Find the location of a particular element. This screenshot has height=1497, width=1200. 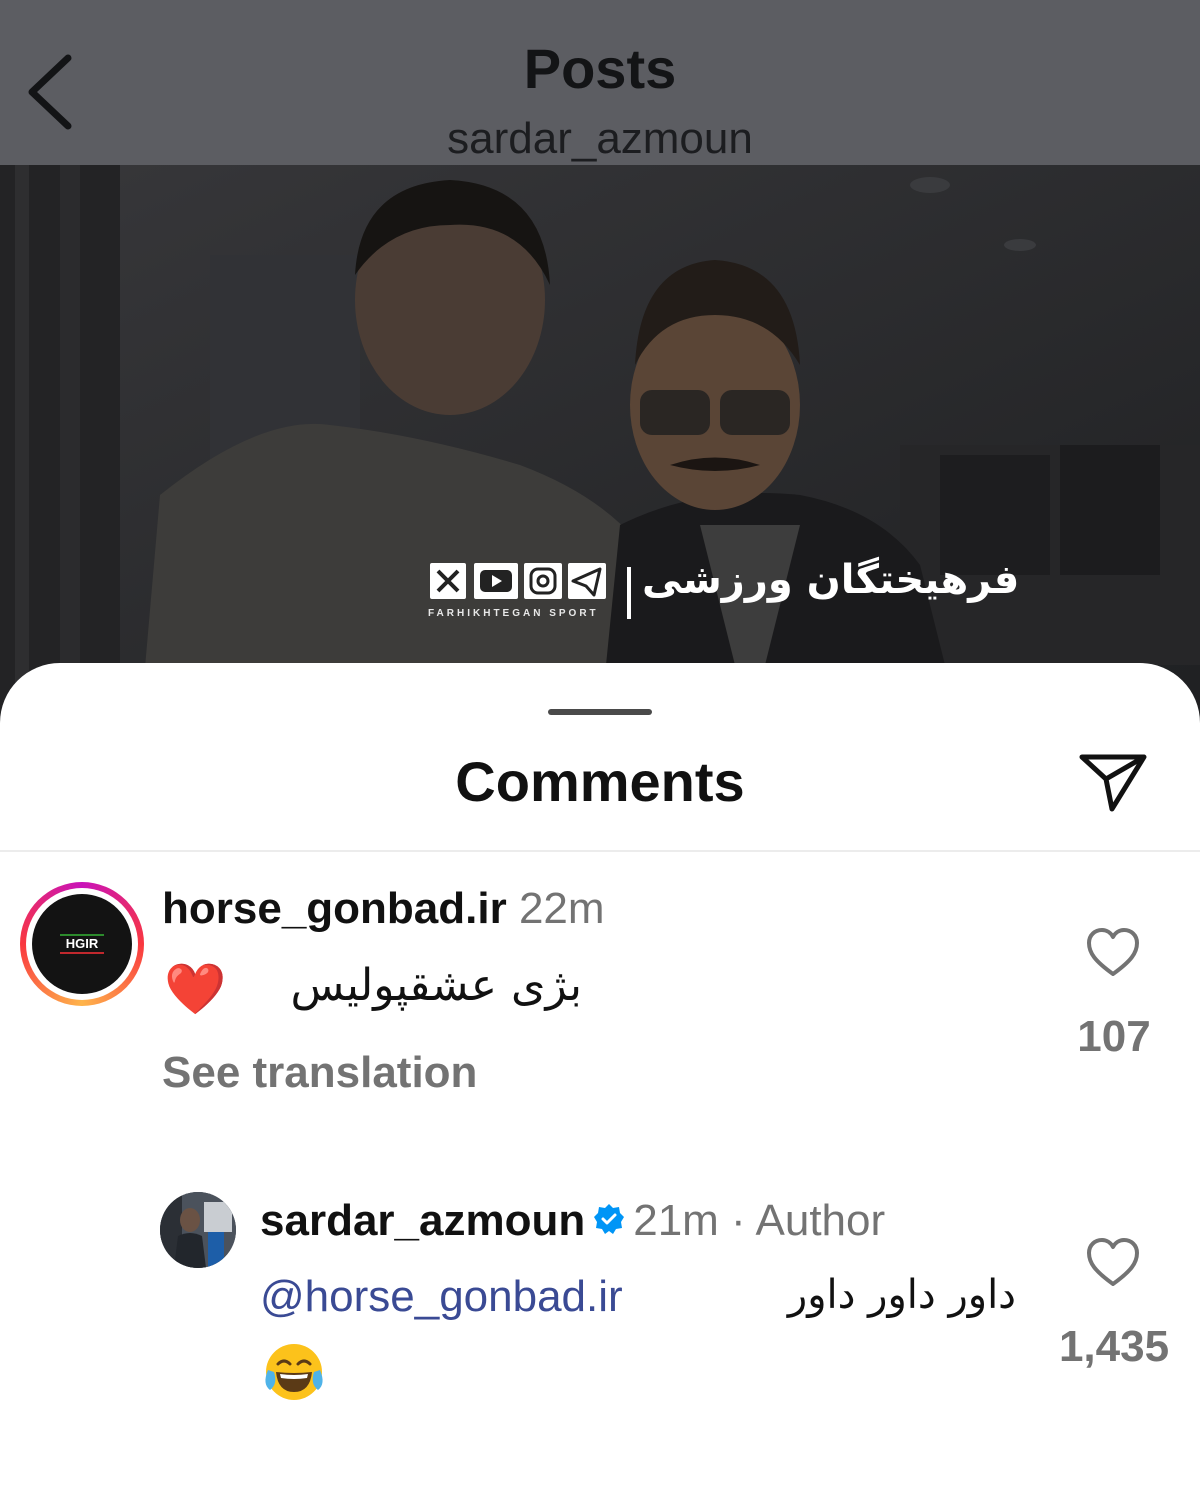

commenter-avatar-story-ring: HGIR is located at coordinates (82, 944).